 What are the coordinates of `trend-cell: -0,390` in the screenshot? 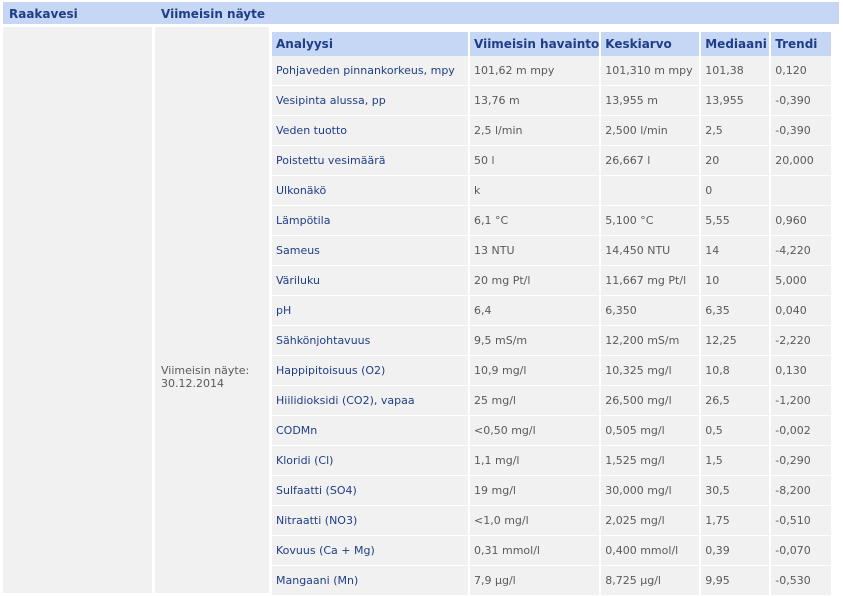 It's located at (801, 131).